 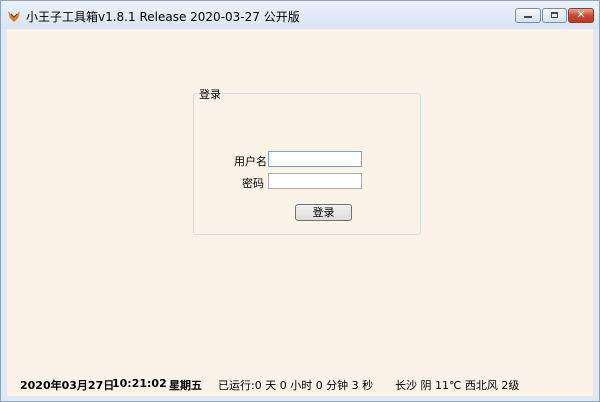 What do you see at coordinates (67, 385) in the screenshot?
I see `status-date: 2020年03月27日` at bounding box center [67, 385].